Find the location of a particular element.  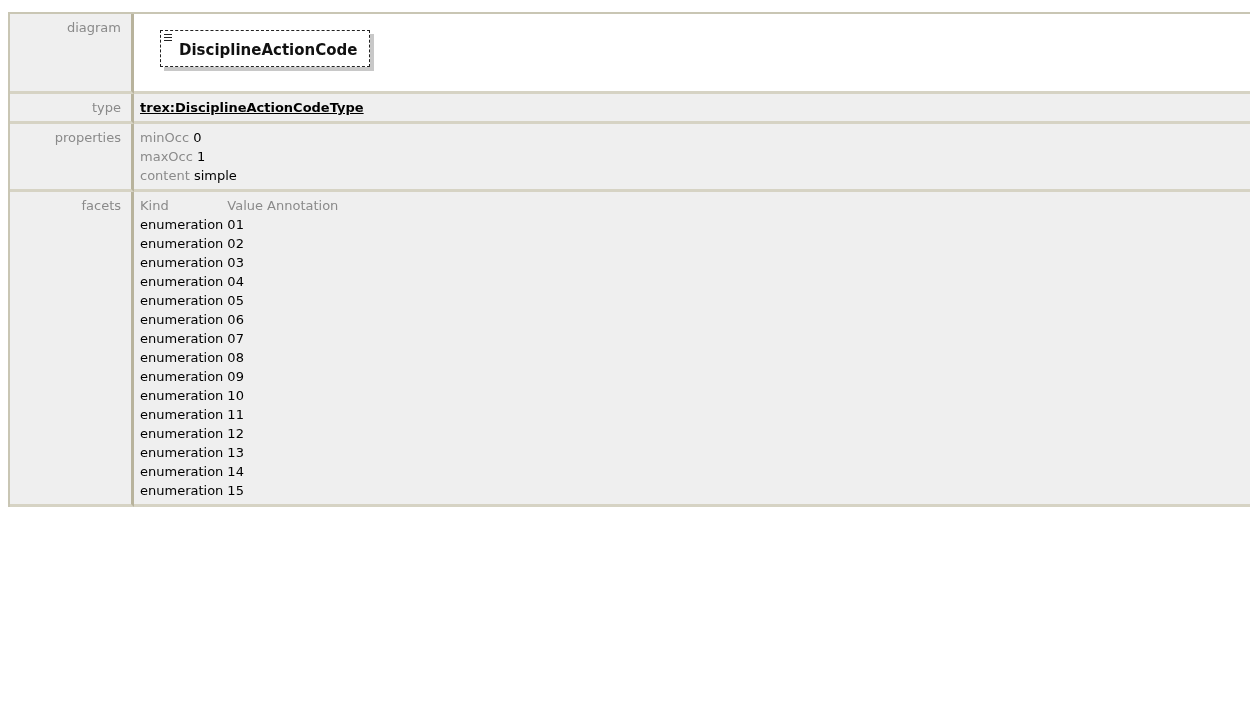

column-header: Kind is located at coordinates (155, 206).